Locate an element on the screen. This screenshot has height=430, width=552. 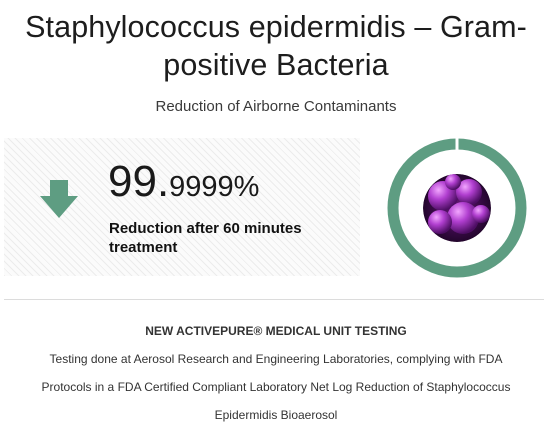
caption-line-2: treatment is located at coordinates (143, 247).